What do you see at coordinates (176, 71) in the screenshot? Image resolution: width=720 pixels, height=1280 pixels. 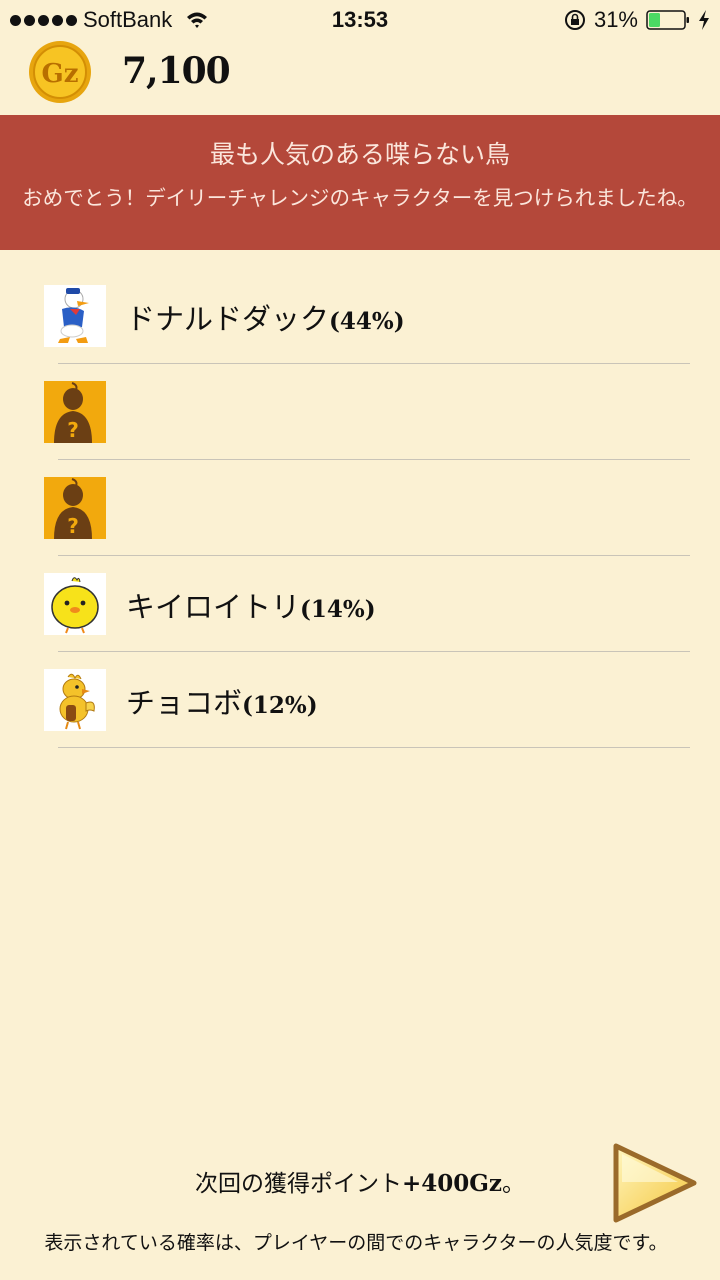 I see `points-total: 7,100` at bounding box center [176, 71].